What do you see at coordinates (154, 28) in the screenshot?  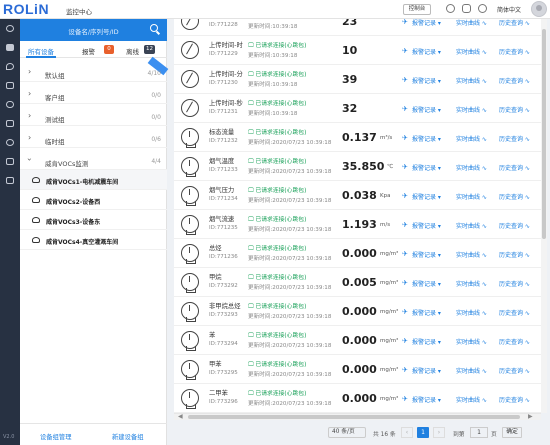 I see `search-icon` at bounding box center [154, 28].